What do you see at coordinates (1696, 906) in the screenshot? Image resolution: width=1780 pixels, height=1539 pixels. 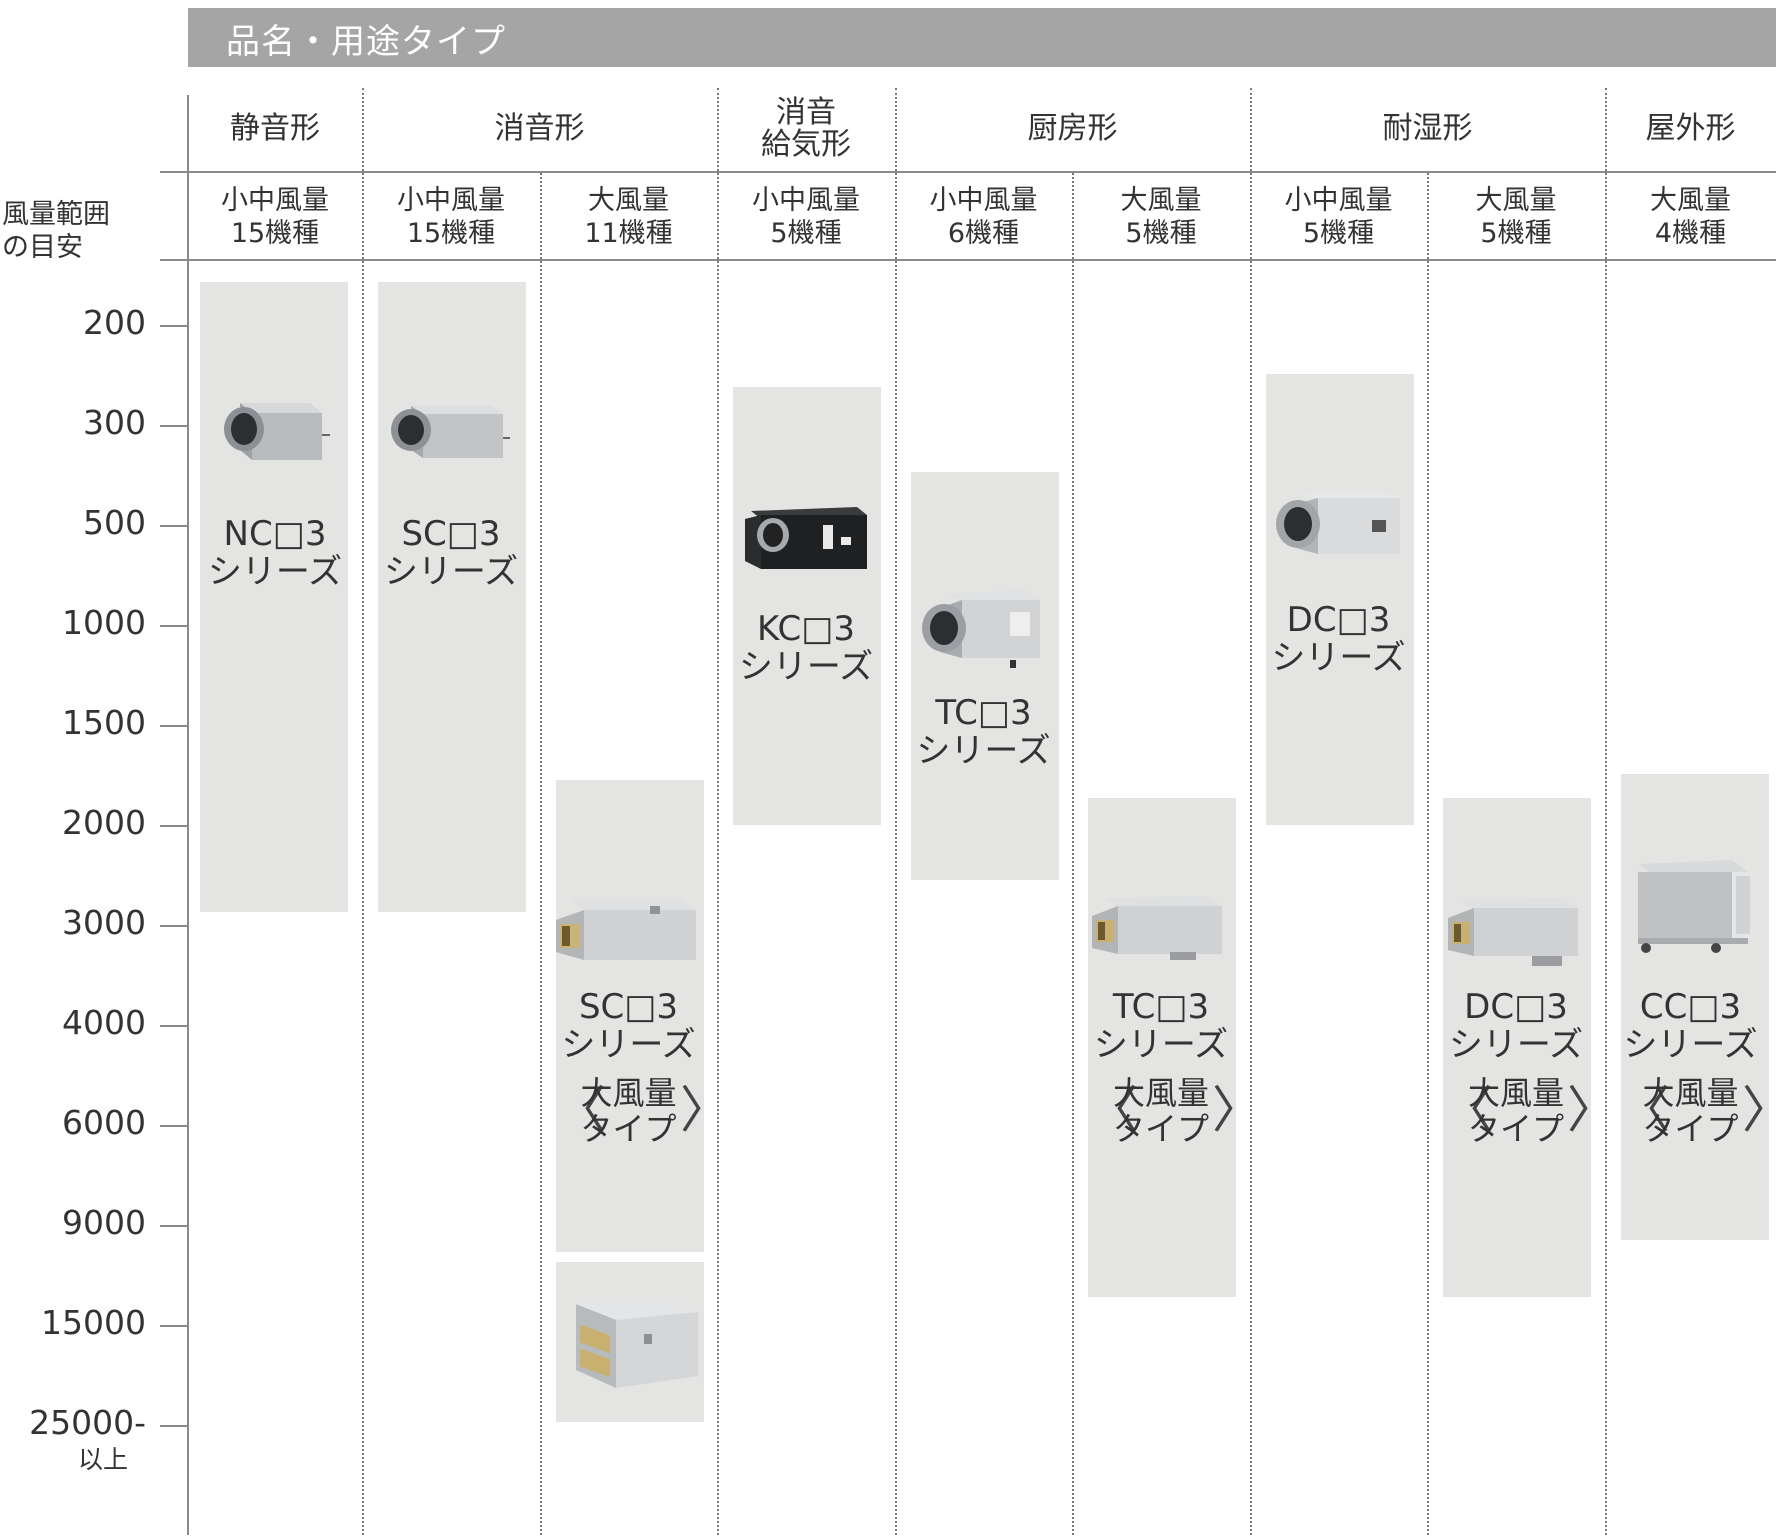 I see `outdoor-cabinet-fan-icon` at bounding box center [1696, 906].